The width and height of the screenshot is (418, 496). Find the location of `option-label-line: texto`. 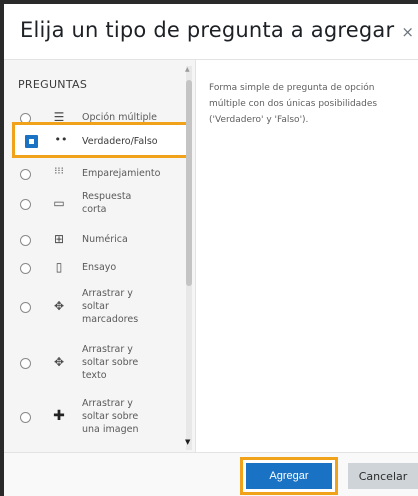

option-label-line: texto is located at coordinates (94, 375).